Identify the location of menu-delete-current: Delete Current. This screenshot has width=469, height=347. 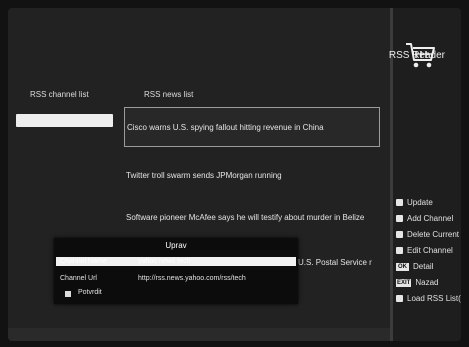
(427, 234).